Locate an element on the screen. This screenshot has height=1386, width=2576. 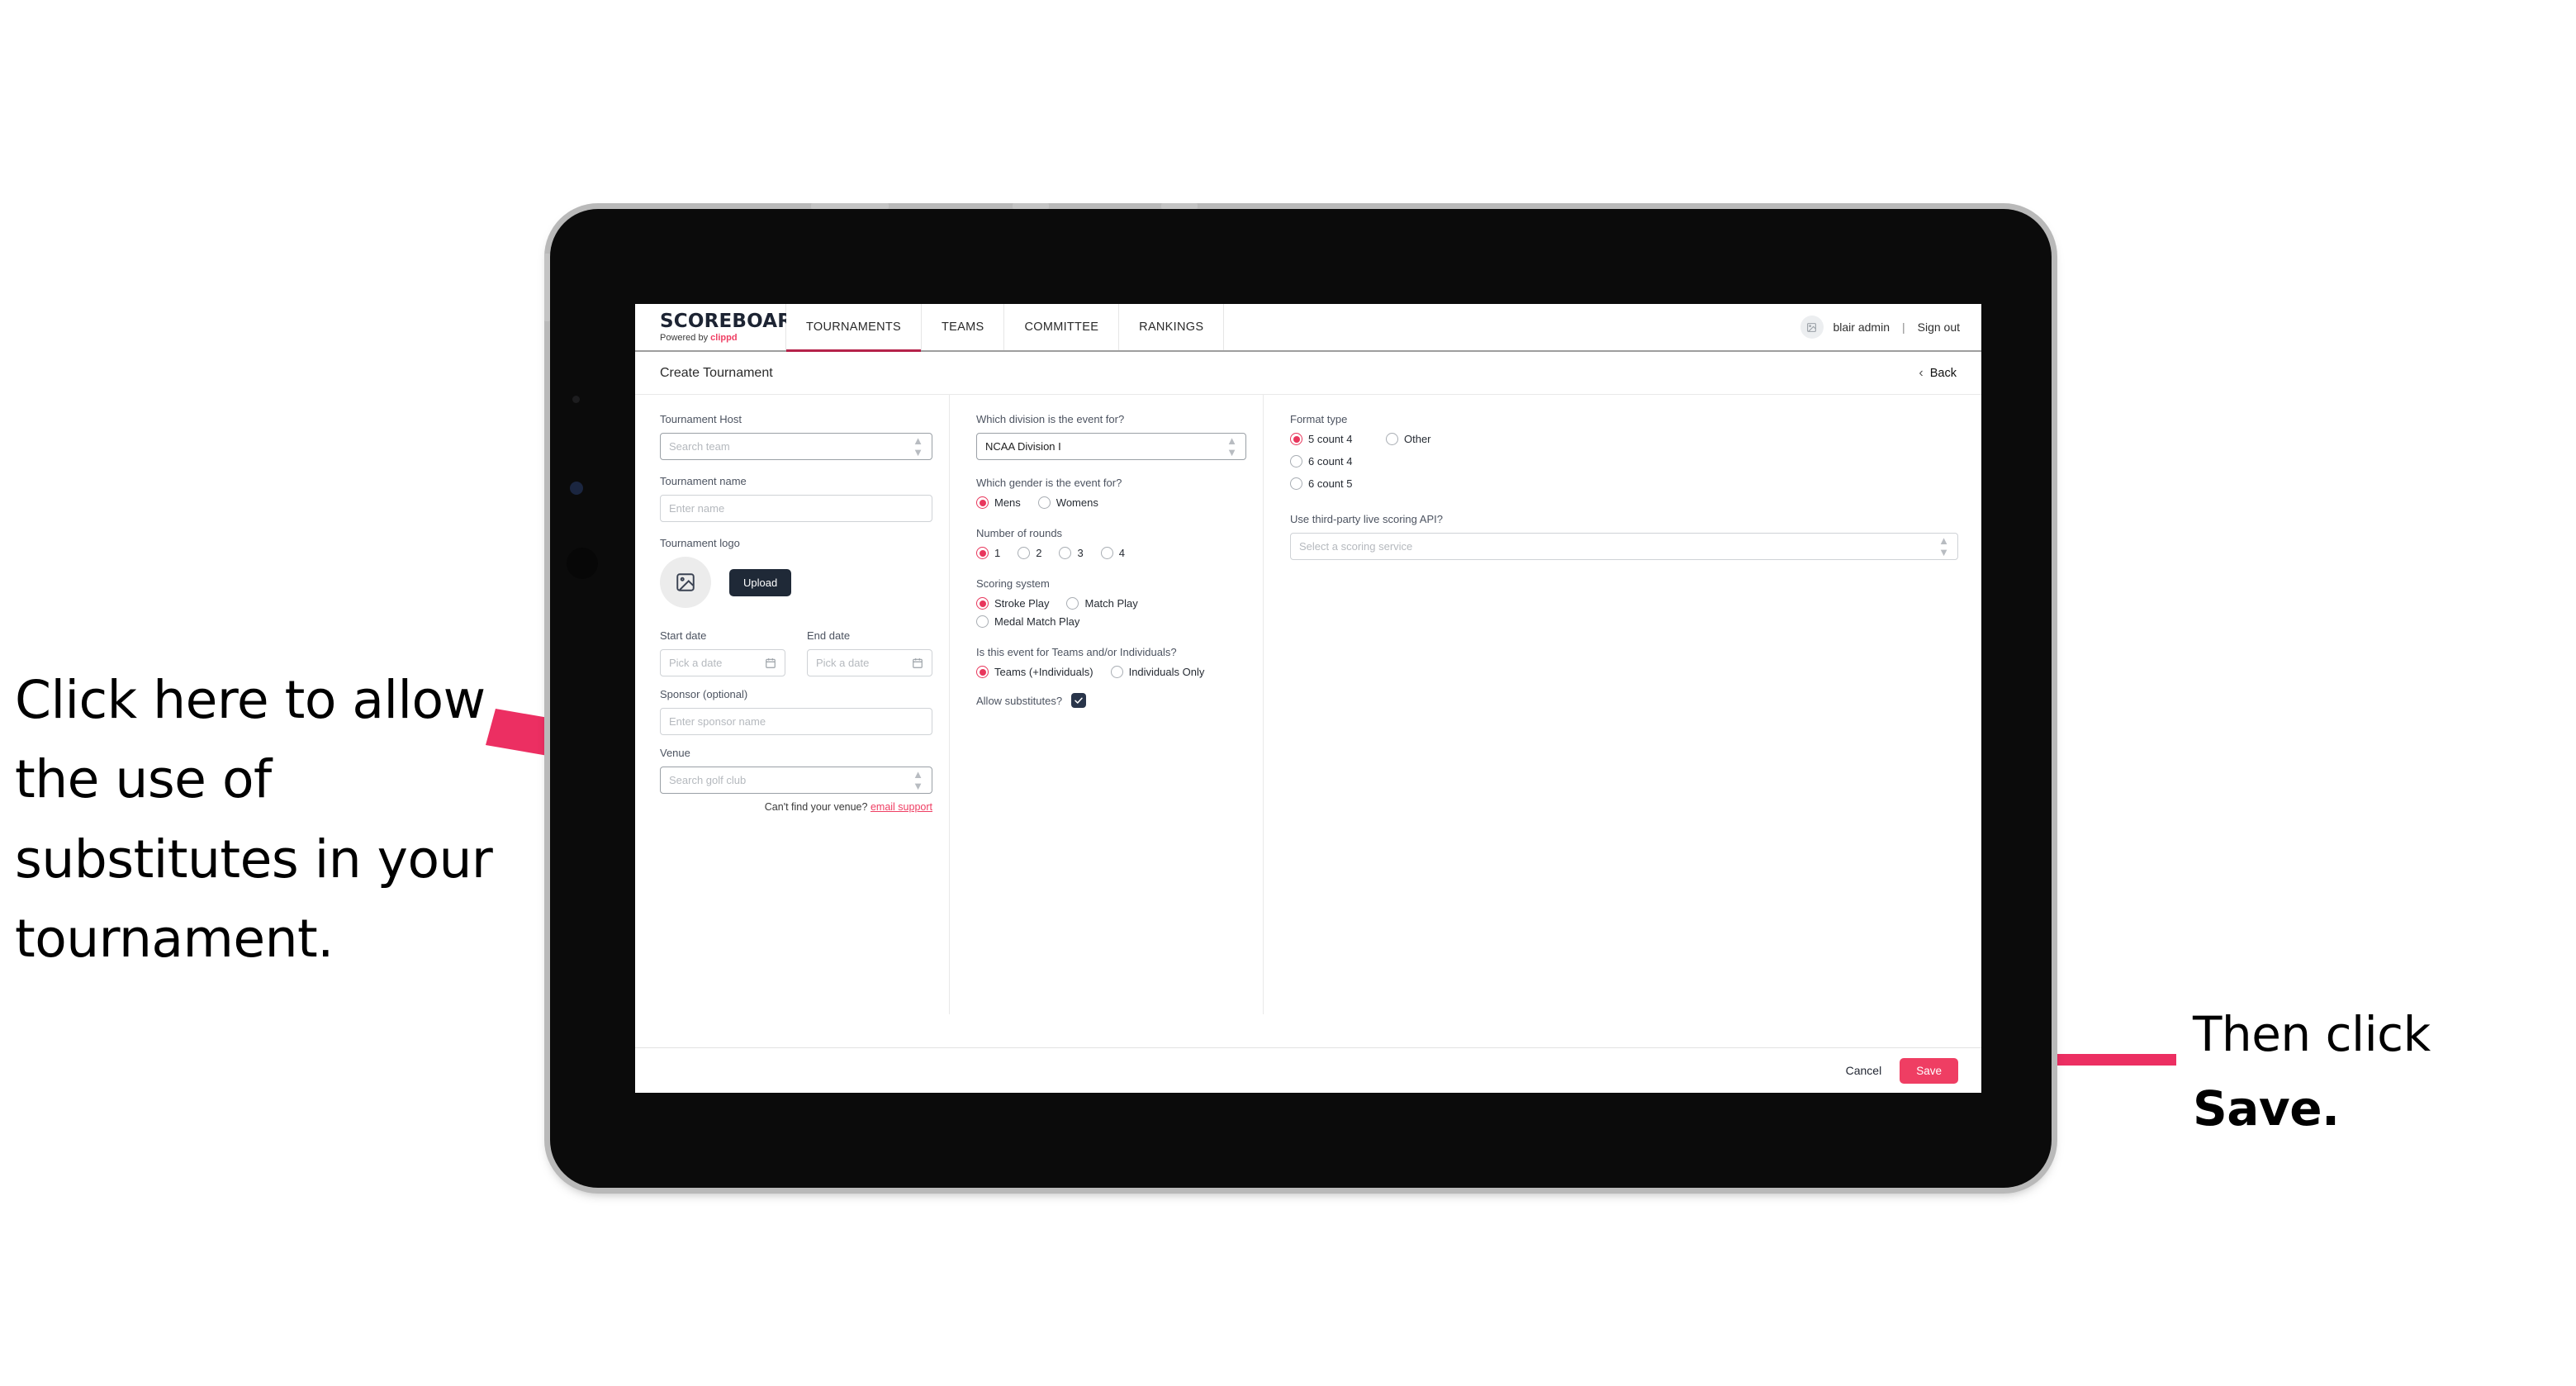
tournament-host-label: Tournament Host is located at coordinates (701, 419).